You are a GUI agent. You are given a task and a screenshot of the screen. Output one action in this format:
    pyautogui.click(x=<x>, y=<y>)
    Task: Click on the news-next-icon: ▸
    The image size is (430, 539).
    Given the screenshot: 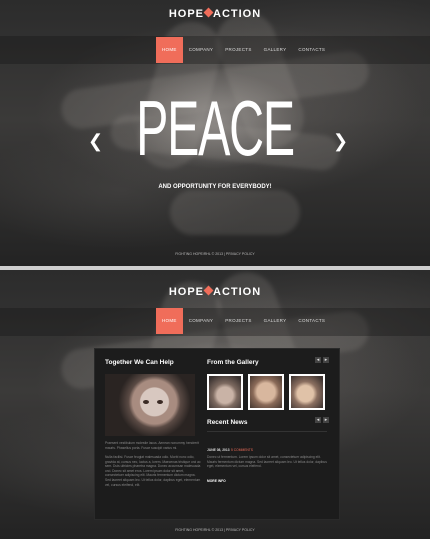 What is the action you would take?
    pyautogui.click(x=326, y=420)
    